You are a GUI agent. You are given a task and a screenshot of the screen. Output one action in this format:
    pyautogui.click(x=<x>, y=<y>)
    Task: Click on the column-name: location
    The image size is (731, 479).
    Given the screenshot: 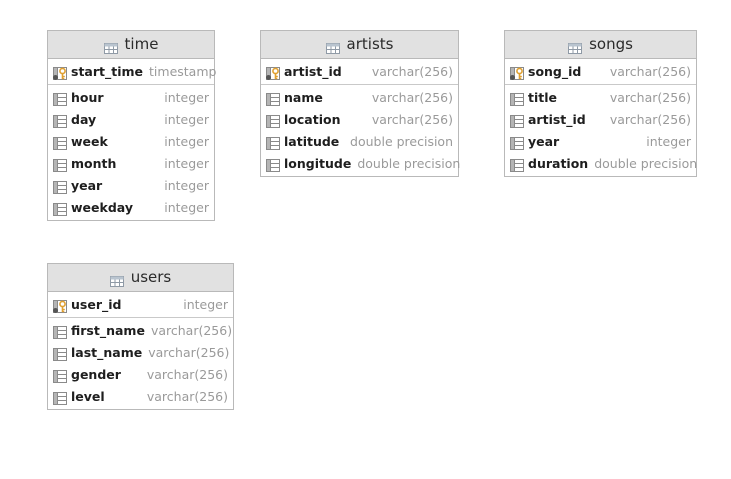 What is the action you would take?
    pyautogui.click(x=312, y=119)
    